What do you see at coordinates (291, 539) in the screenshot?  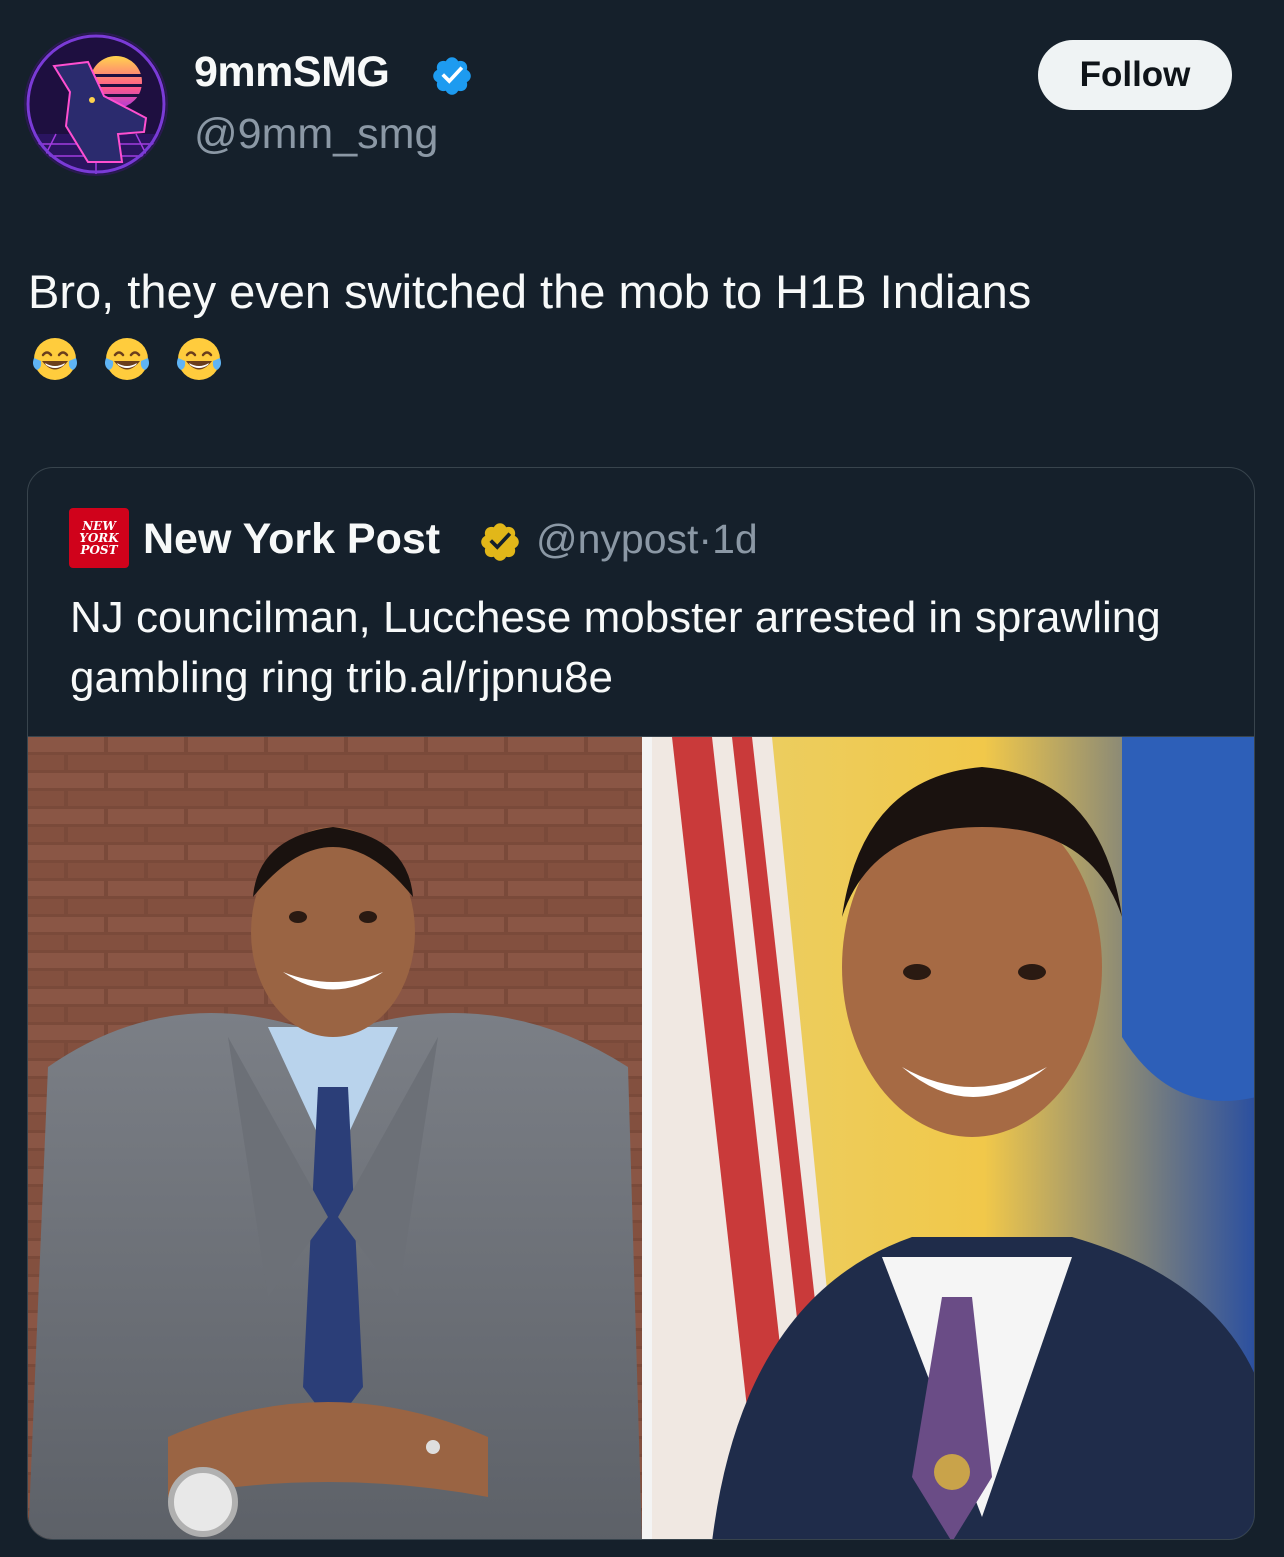 I see `quoted-display-name: New York Post` at bounding box center [291, 539].